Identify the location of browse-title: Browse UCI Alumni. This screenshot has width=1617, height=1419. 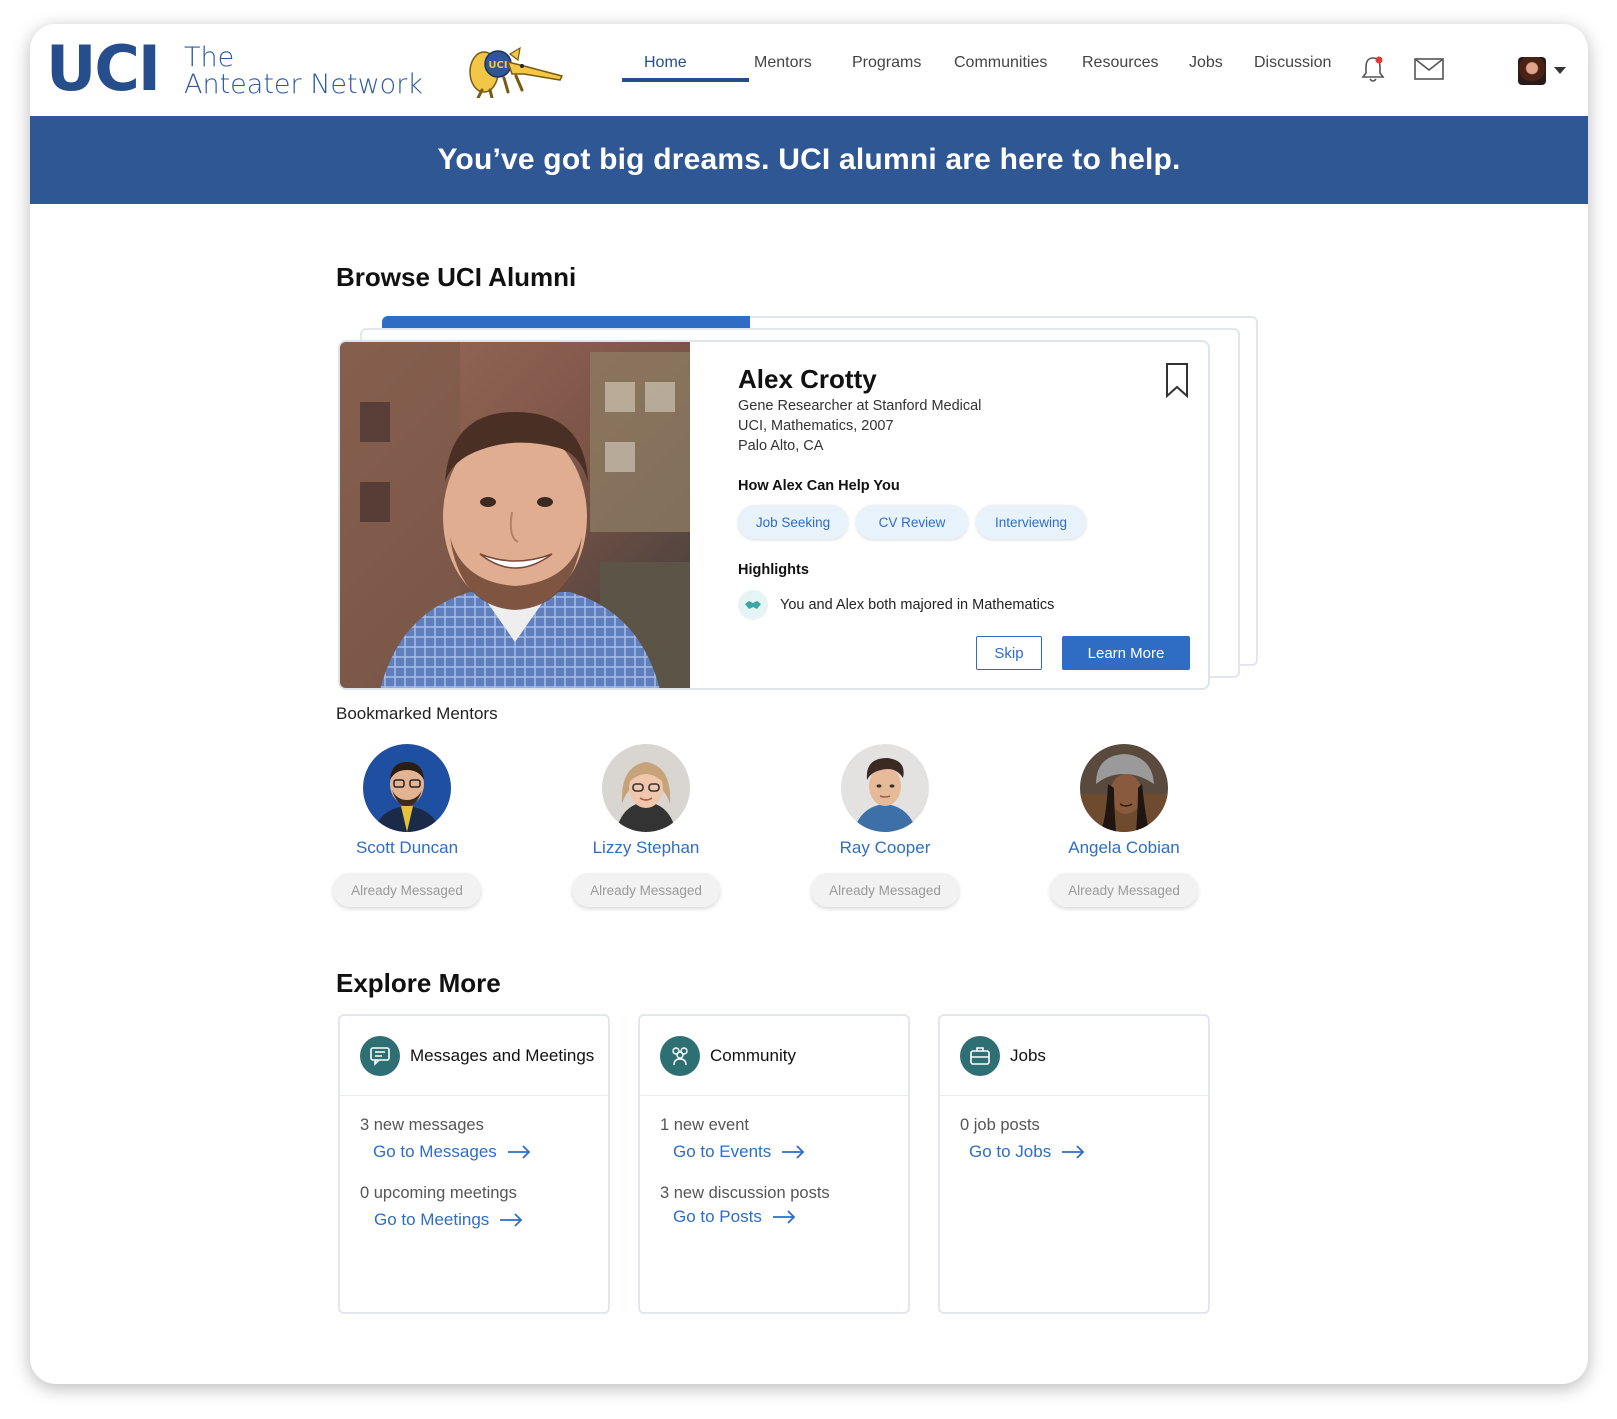
(456, 277).